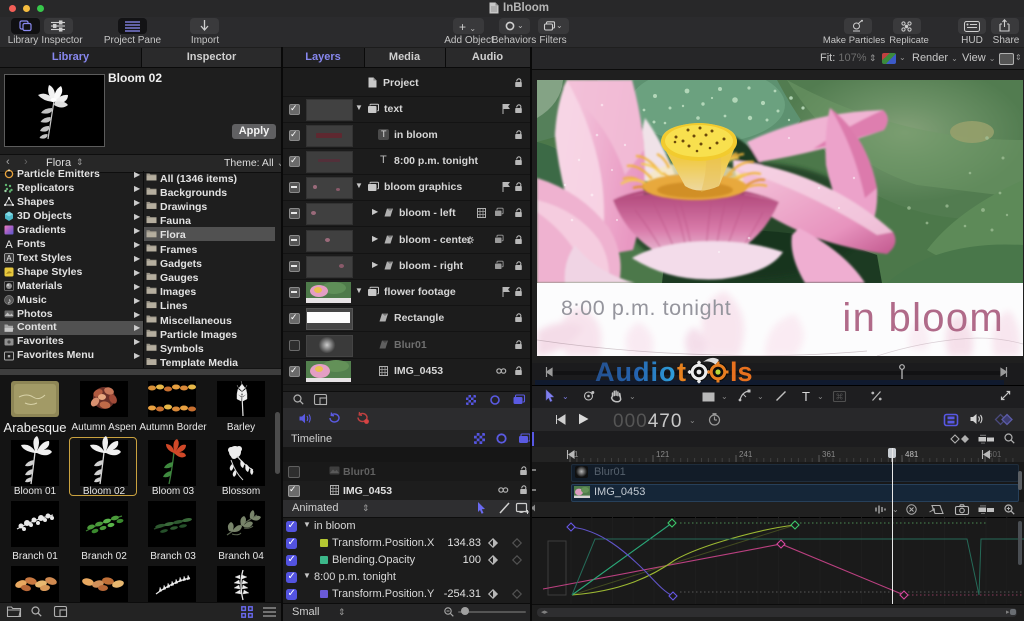  I want to click on svg-text: 8:00 p.m. tonight, so click(646, 308).